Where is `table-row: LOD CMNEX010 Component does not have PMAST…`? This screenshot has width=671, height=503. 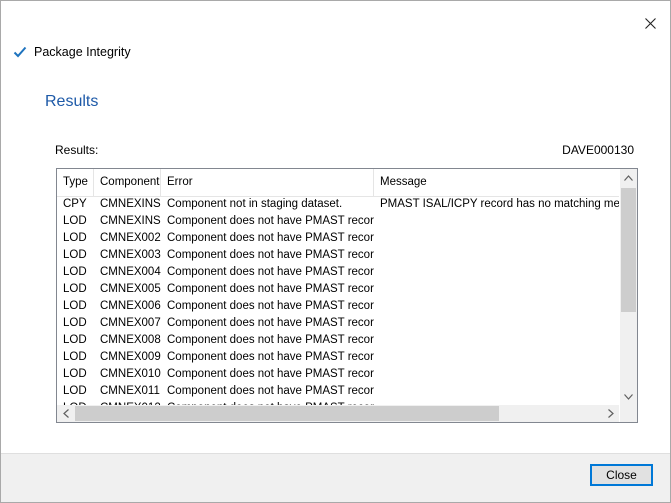
table-row: LOD CMNEX010 Component does not have PMAST… is located at coordinates (338, 374).